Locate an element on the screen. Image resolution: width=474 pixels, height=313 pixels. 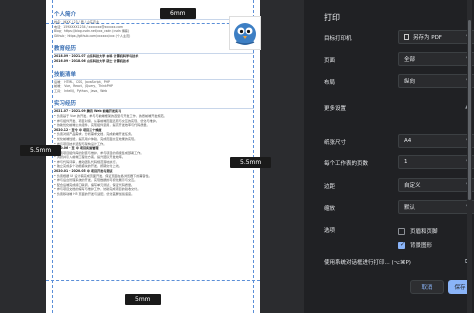
destination-row: 目标打印机 另存为 PDF ▼ is located at coordinates (399, 38).